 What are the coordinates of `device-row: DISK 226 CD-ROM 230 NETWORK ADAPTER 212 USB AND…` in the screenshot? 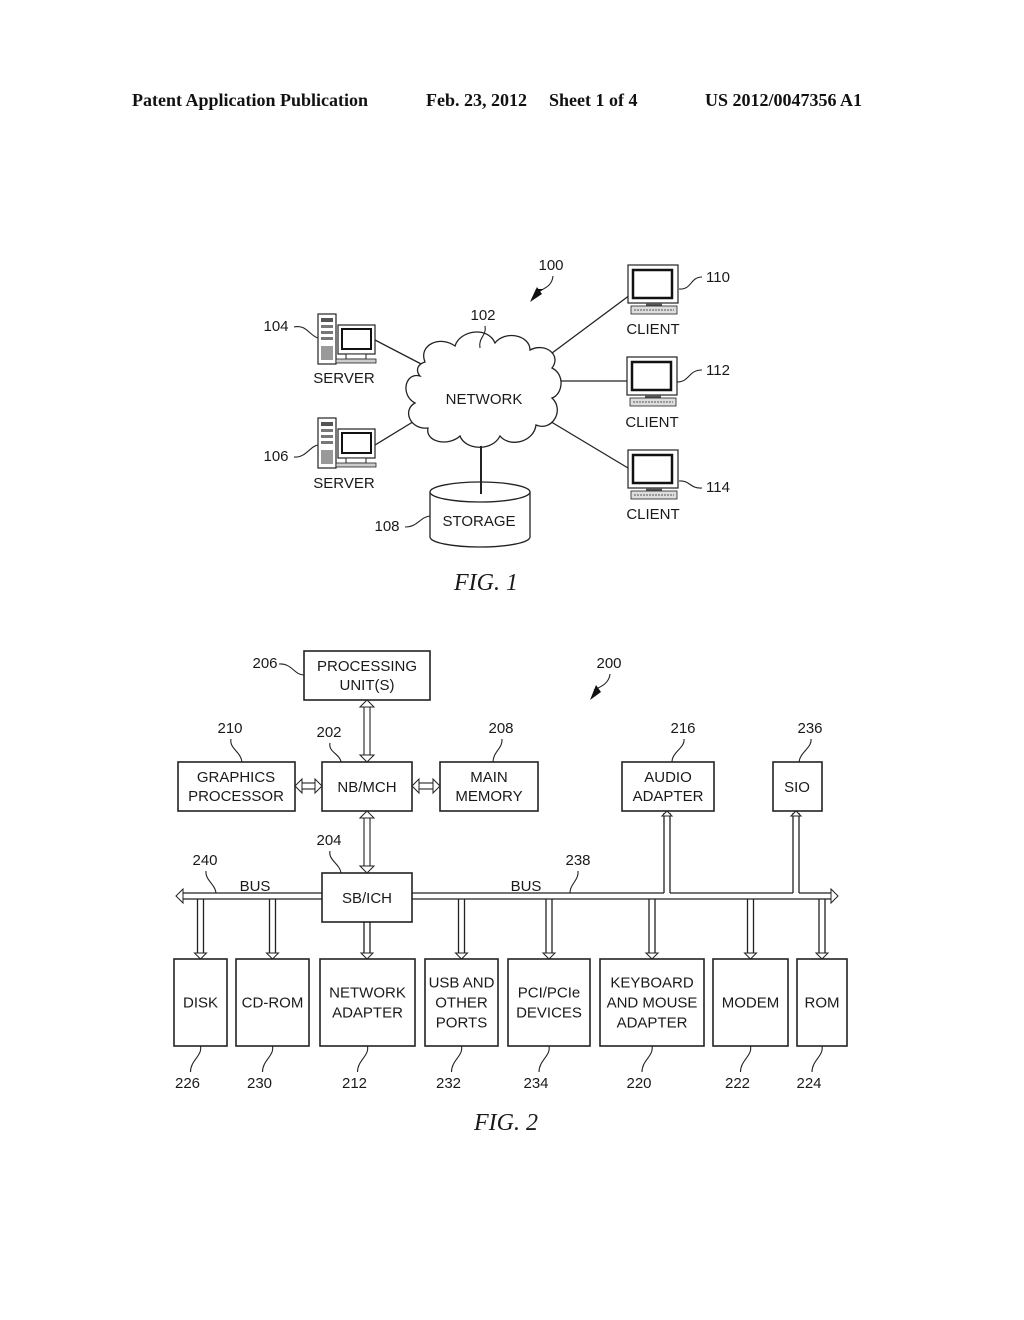 It's located at (510, 995).